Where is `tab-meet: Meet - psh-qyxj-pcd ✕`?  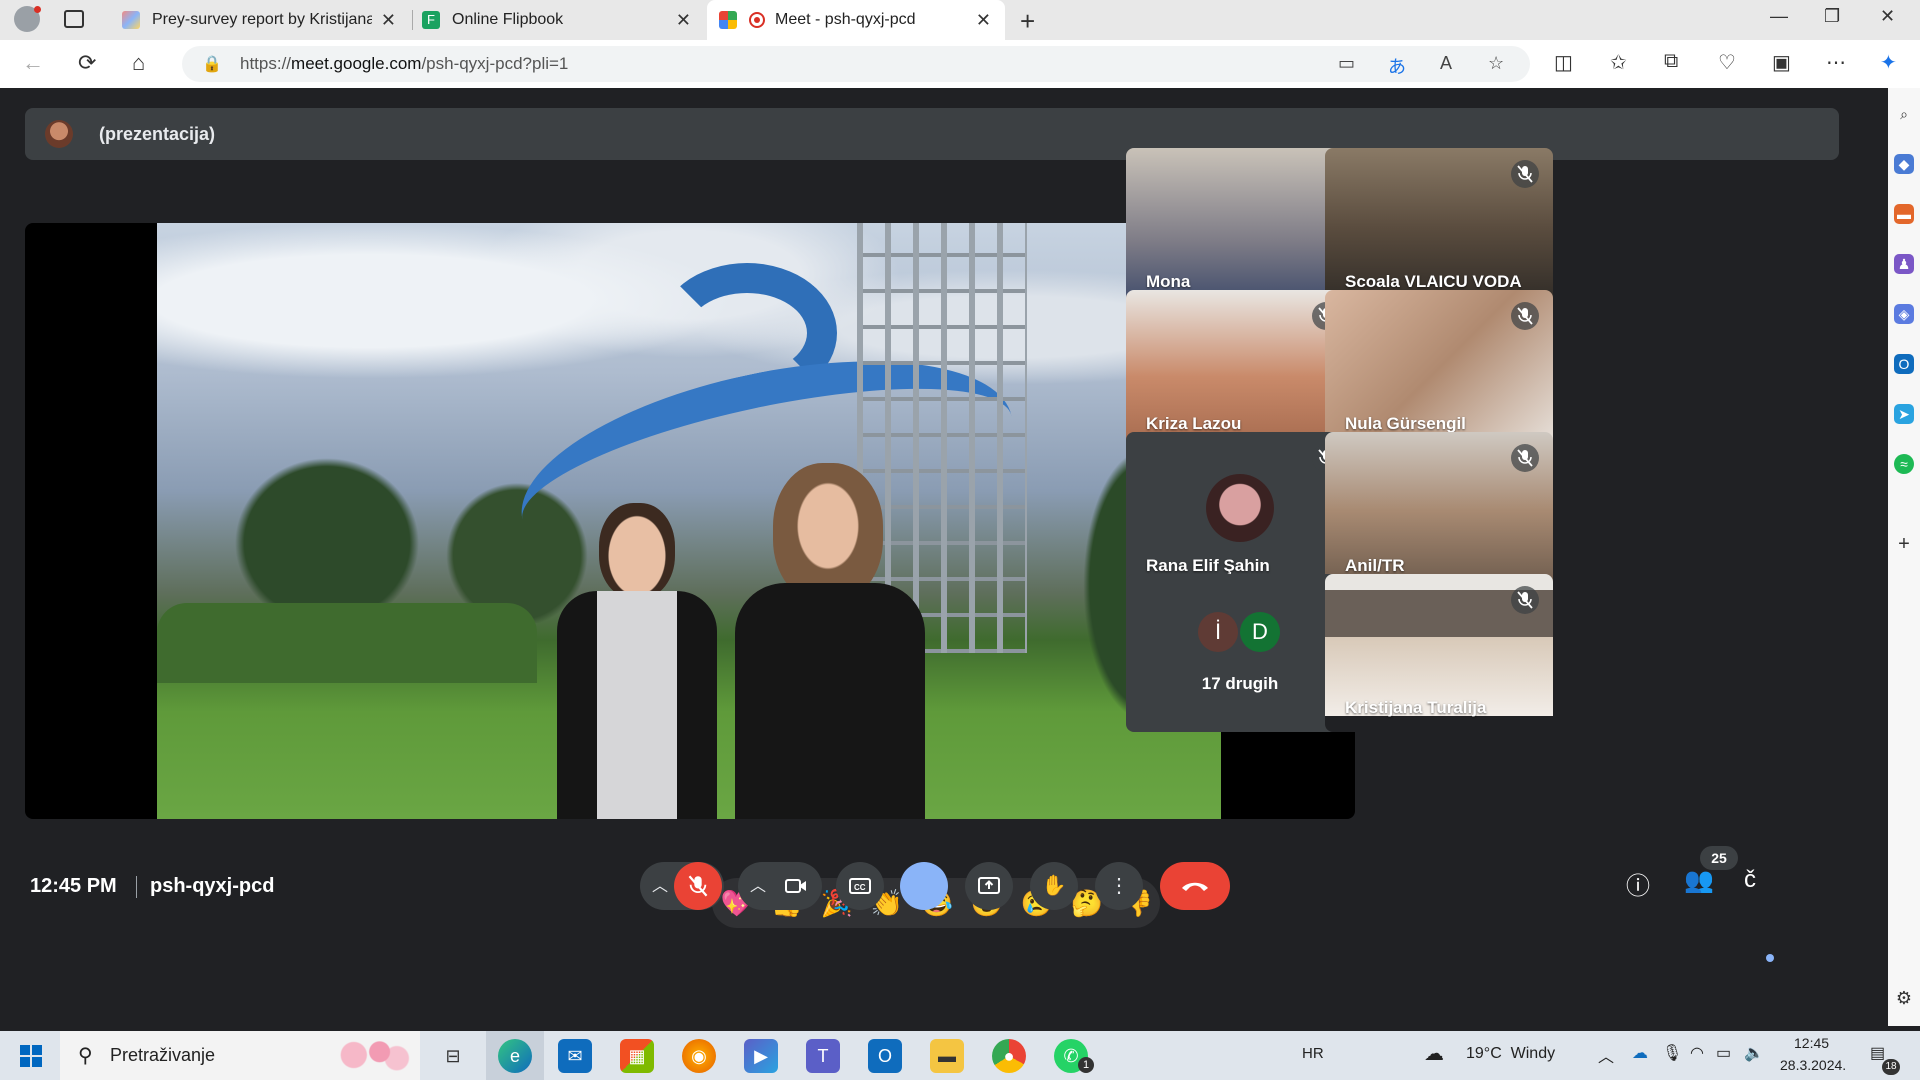
tab-meet: Meet - psh-qyxj-pcd ✕ is located at coordinates (856, 20).